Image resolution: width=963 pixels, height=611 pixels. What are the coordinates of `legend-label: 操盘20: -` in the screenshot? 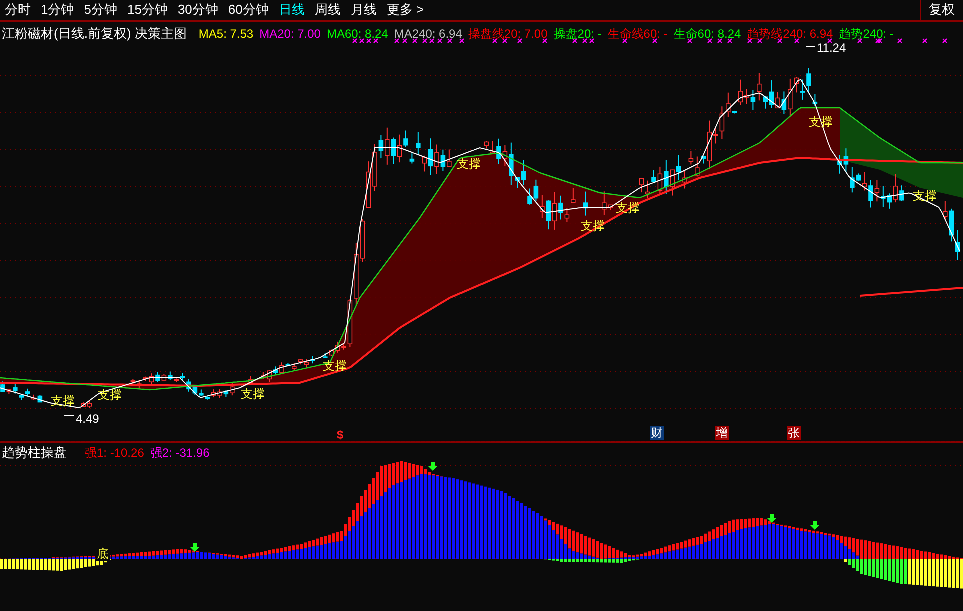 It's located at (578, 34).